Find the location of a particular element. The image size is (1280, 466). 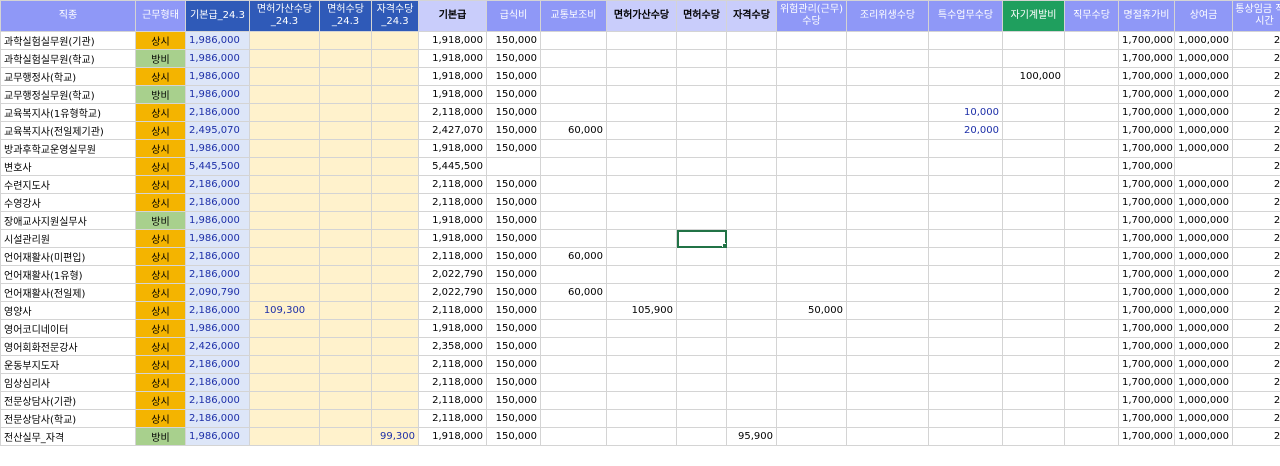

header-cell: 직무수당 is located at coordinates (1091, 16).